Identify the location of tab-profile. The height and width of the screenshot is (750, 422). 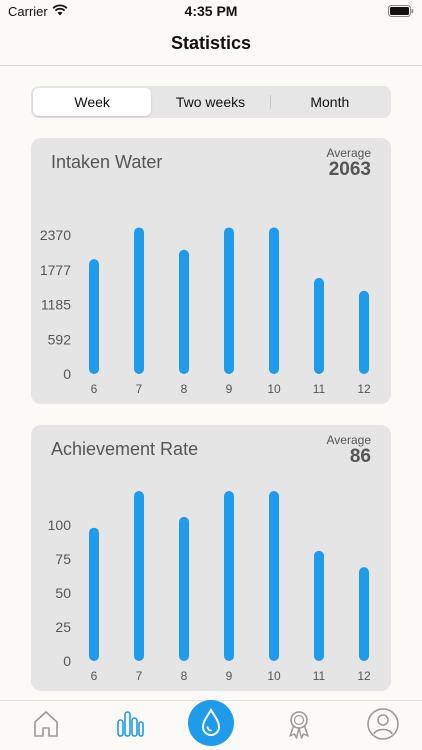
(383, 724).